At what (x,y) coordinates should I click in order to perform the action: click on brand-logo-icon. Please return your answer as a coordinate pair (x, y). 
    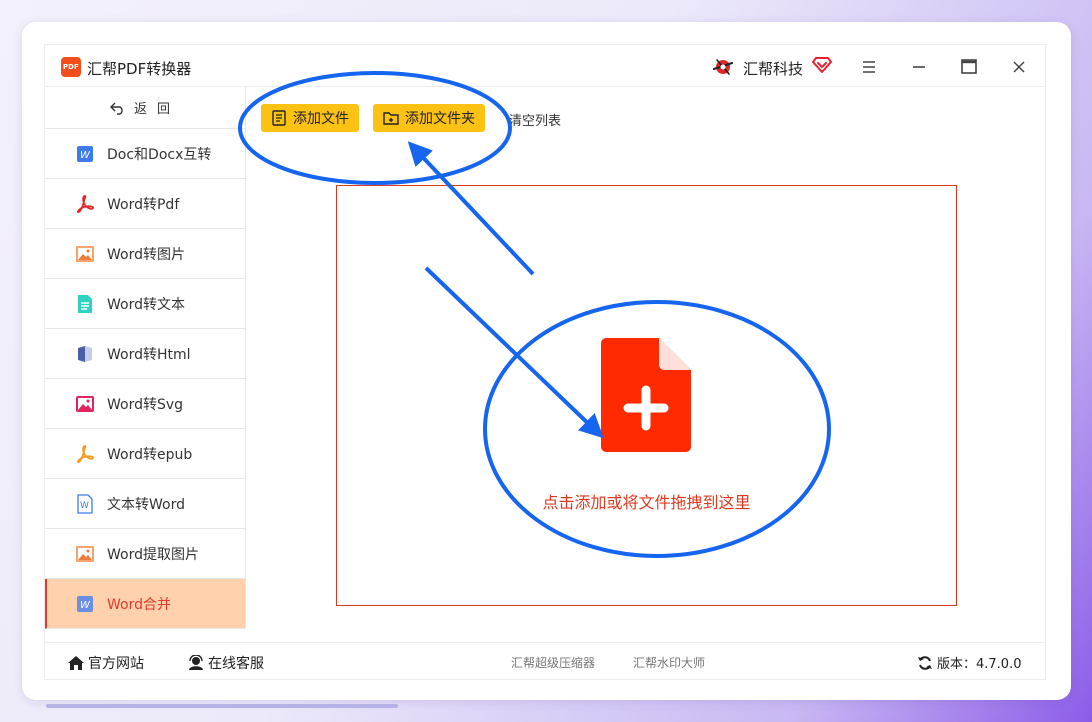
    Looking at the image, I should click on (723, 67).